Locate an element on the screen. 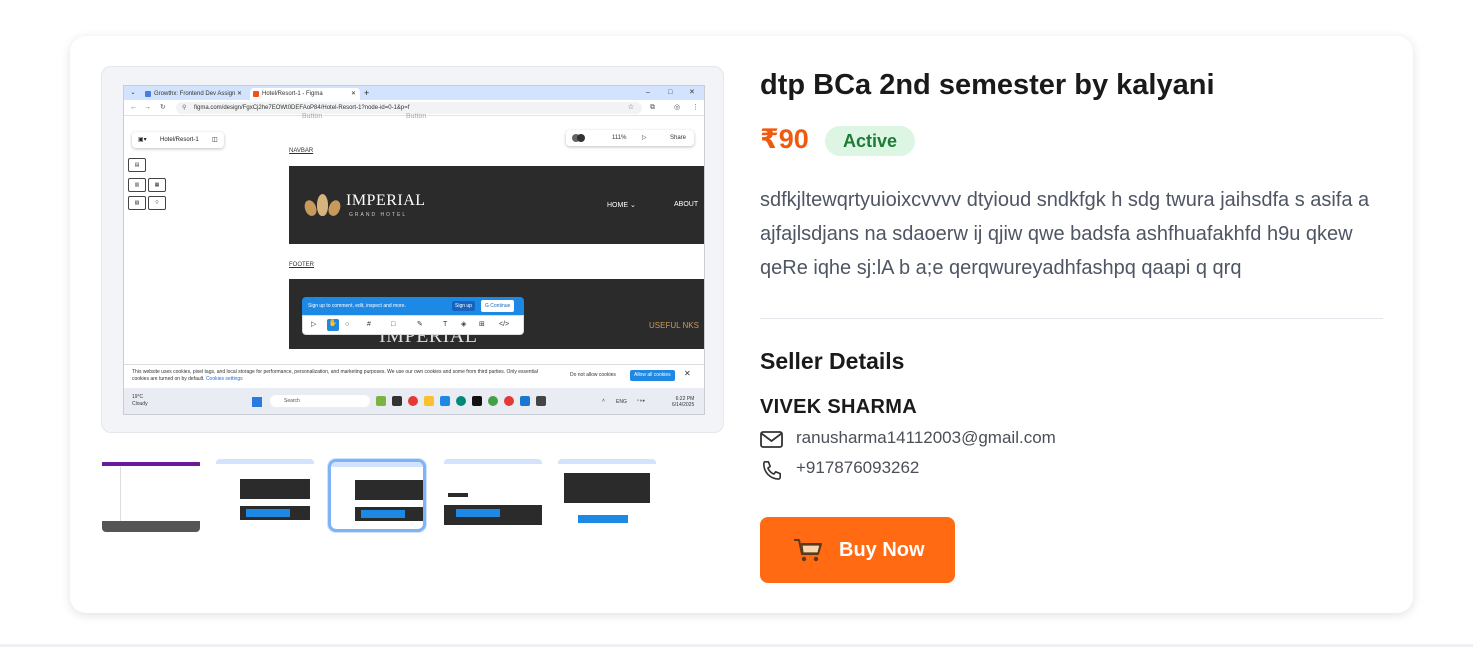 Image resolution: width=1473 pixels, height=647 pixels. code-icon: </> is located at coordinates (504, 324).